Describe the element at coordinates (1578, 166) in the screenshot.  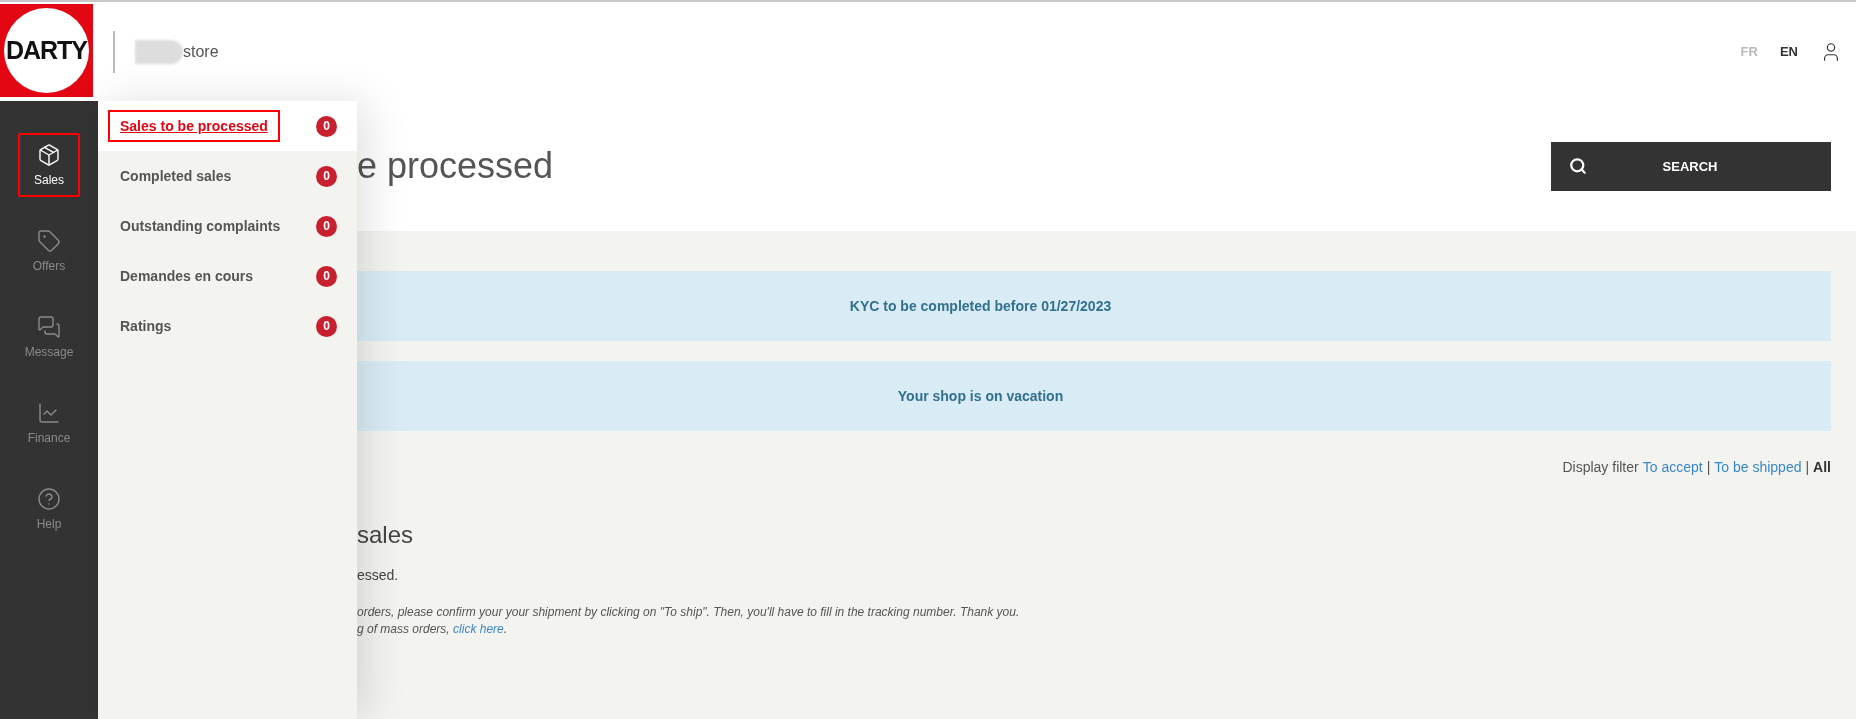
I see `search-icon` at that location.